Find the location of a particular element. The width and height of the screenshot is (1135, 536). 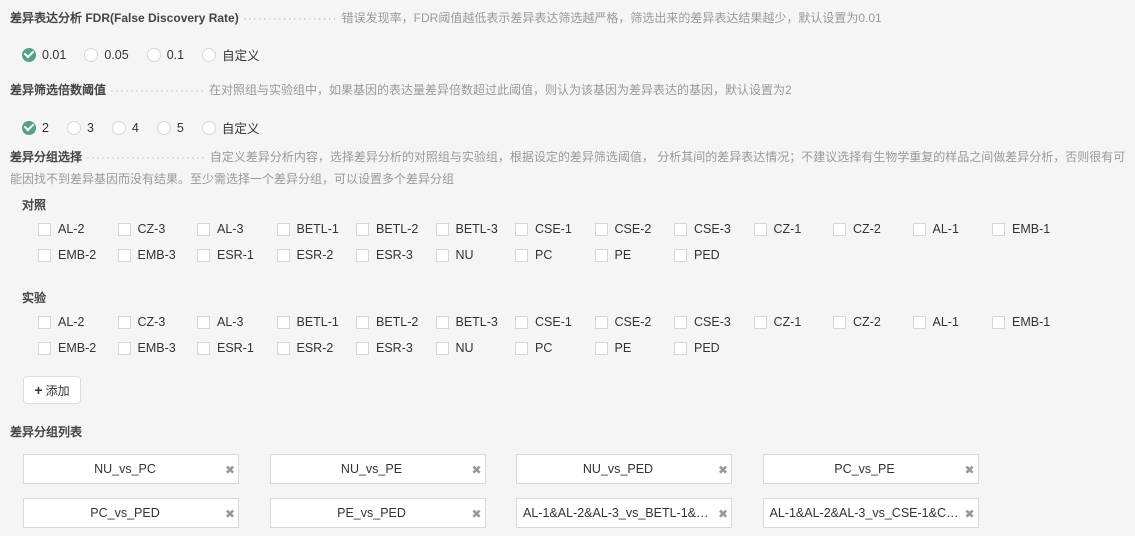

group-tag-label: NU_vs_PE is located at coordinates (371, 469).